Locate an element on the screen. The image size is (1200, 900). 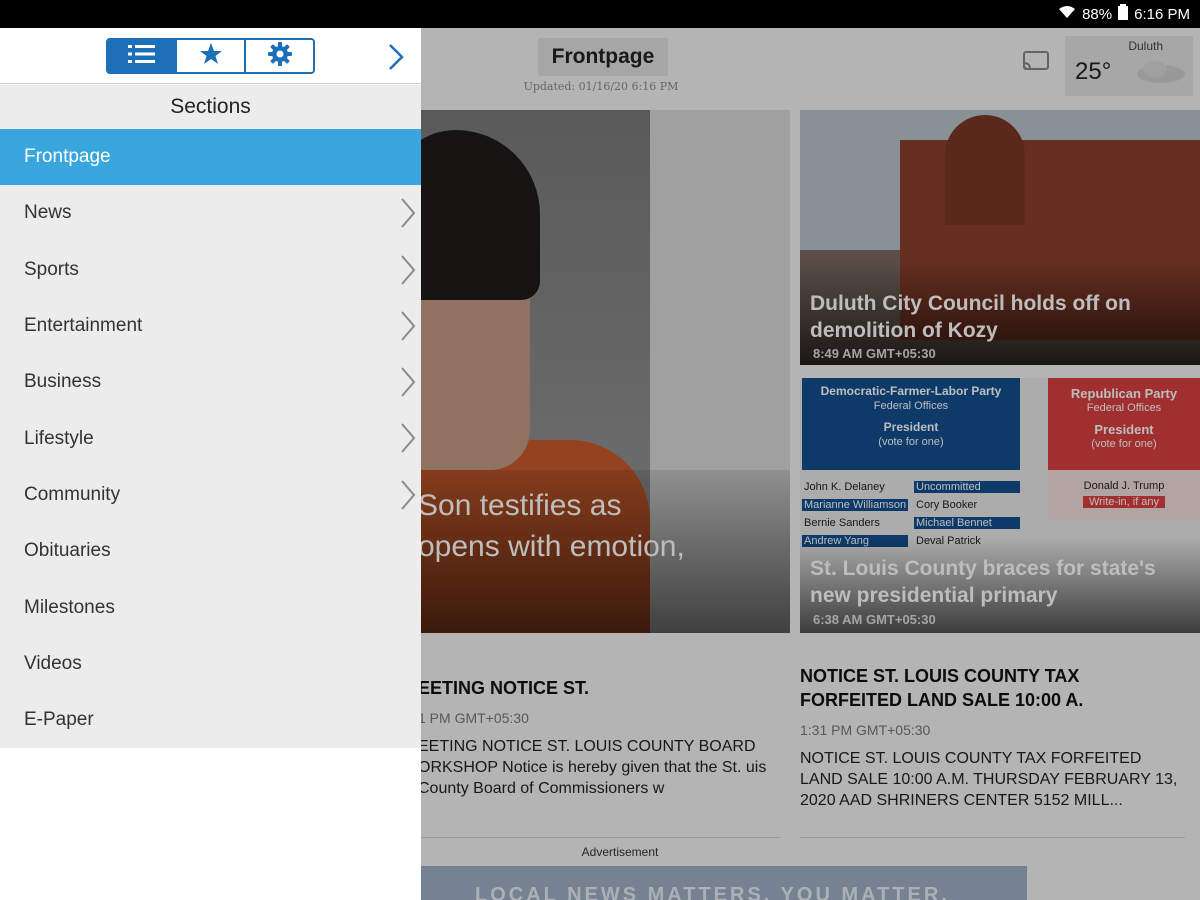
section-item-lifestyle: Lifestyle is located at coordinates (210, 438).